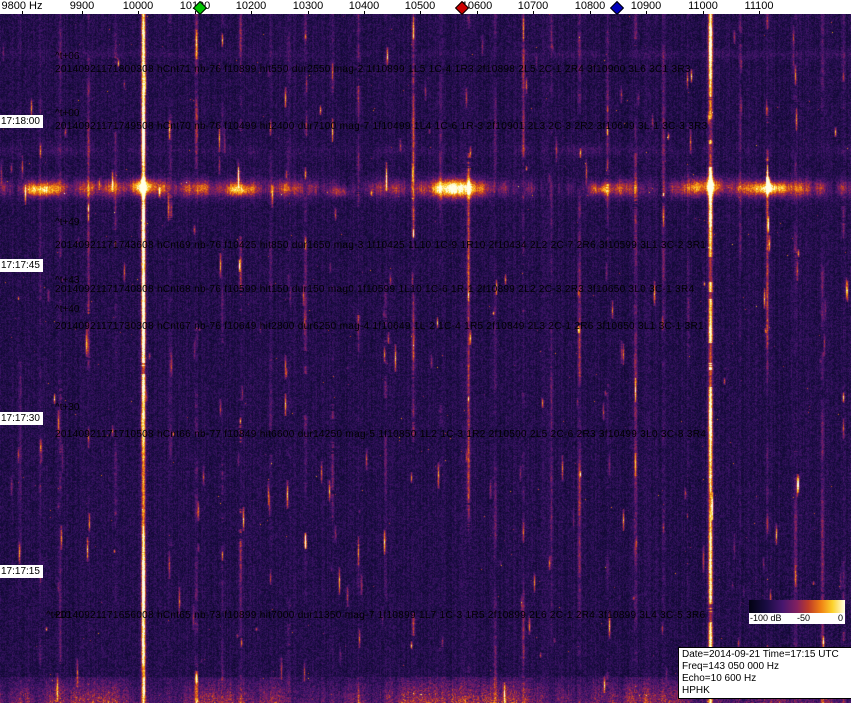  What do you see at coordinates (797, 606) in the screenshot?
I see `colorbar-gradient` at bounding box center [797, 606].